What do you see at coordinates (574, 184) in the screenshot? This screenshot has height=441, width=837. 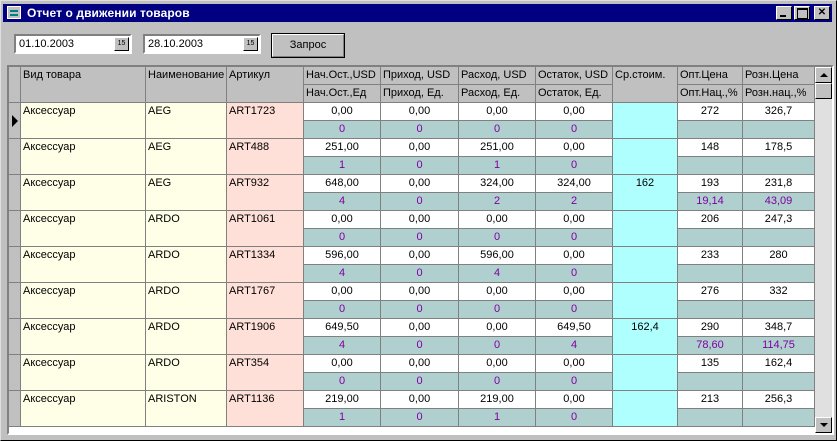 I see `cell-rest-top: 324,00` at bounding box center [574, 184].